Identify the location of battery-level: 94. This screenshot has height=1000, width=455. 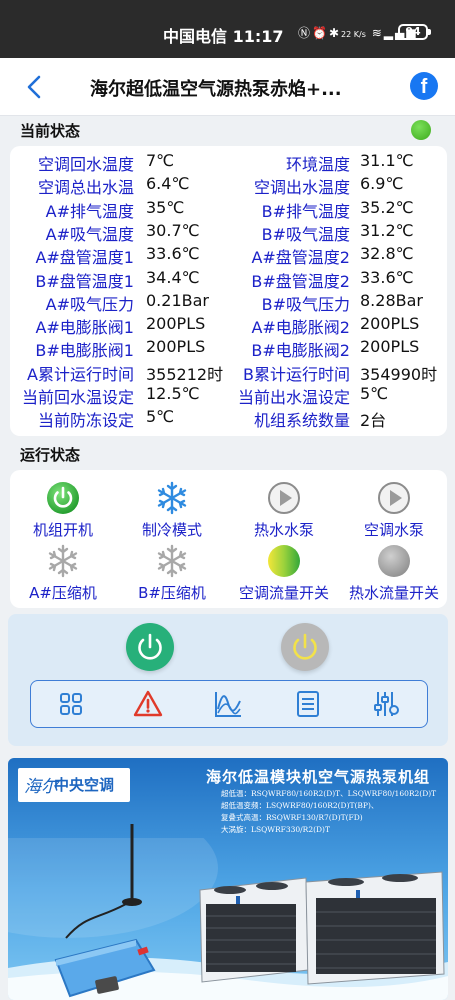
(413, 31).